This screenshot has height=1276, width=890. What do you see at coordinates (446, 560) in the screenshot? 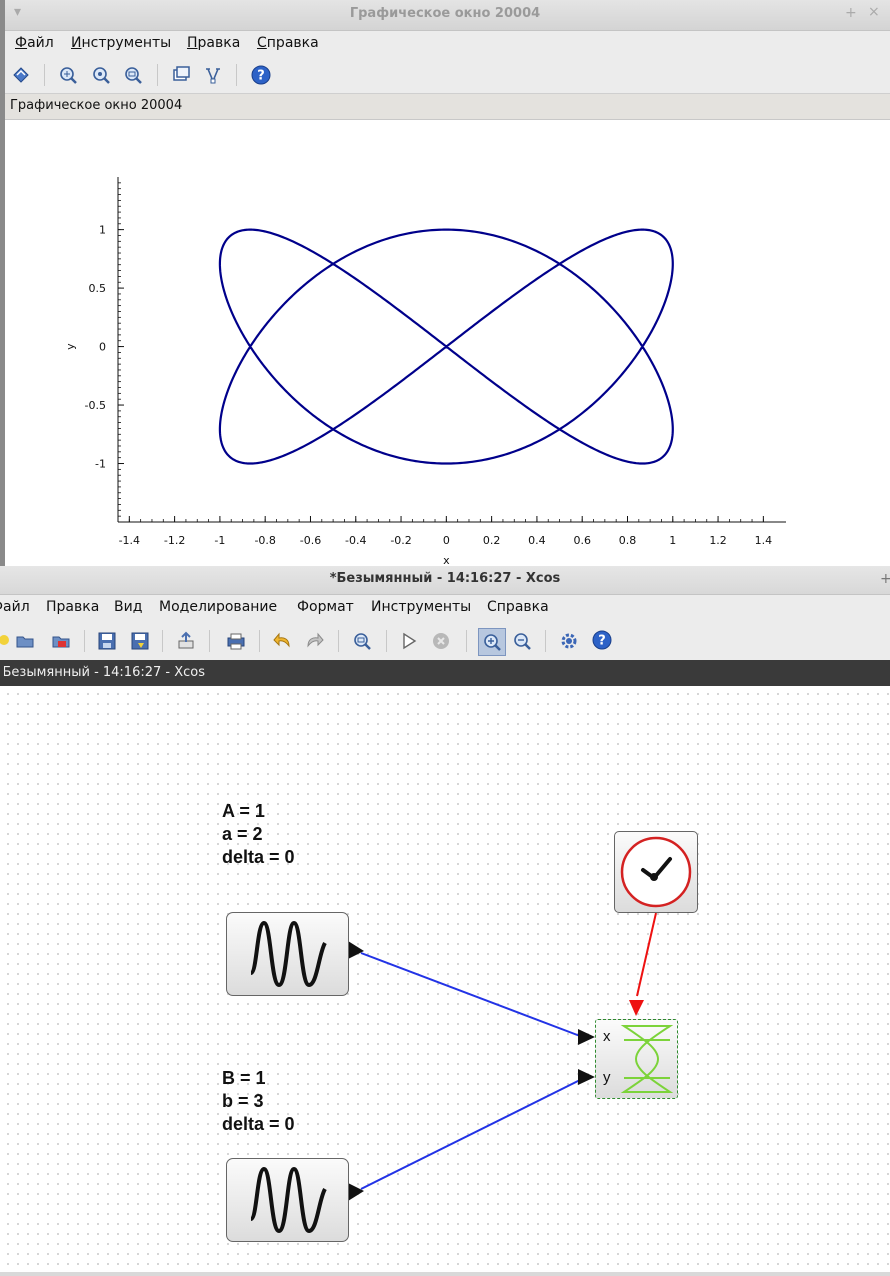
I see `x-axis-label: x` at bounding box center [446, 560].